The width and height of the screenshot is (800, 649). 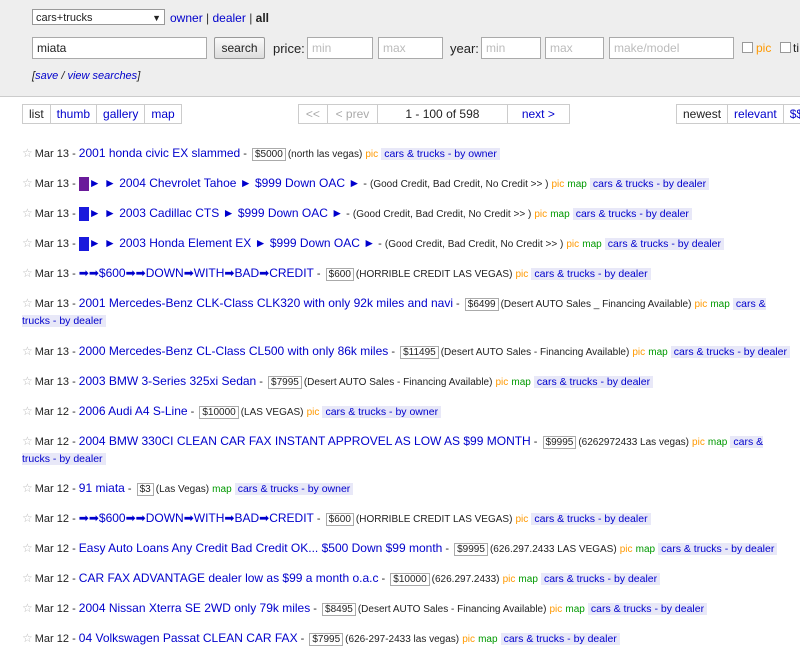 What do you see at coordinates (239, 48) in the screenshot?
I see `search-button: search` at bounding box center [239, 48].